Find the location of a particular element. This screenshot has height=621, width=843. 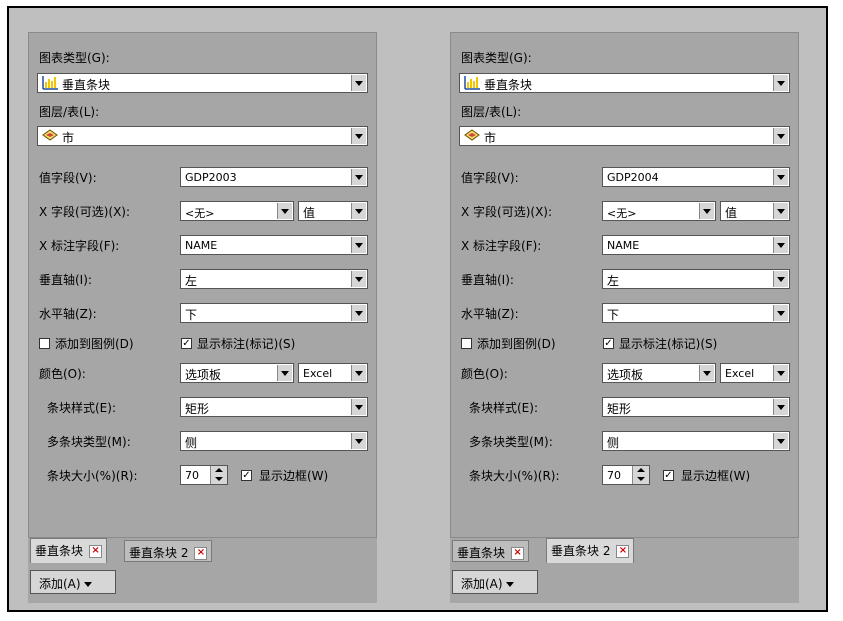

x-label-field-label: X 标注字段(F): is located at coordinates (79, 246).